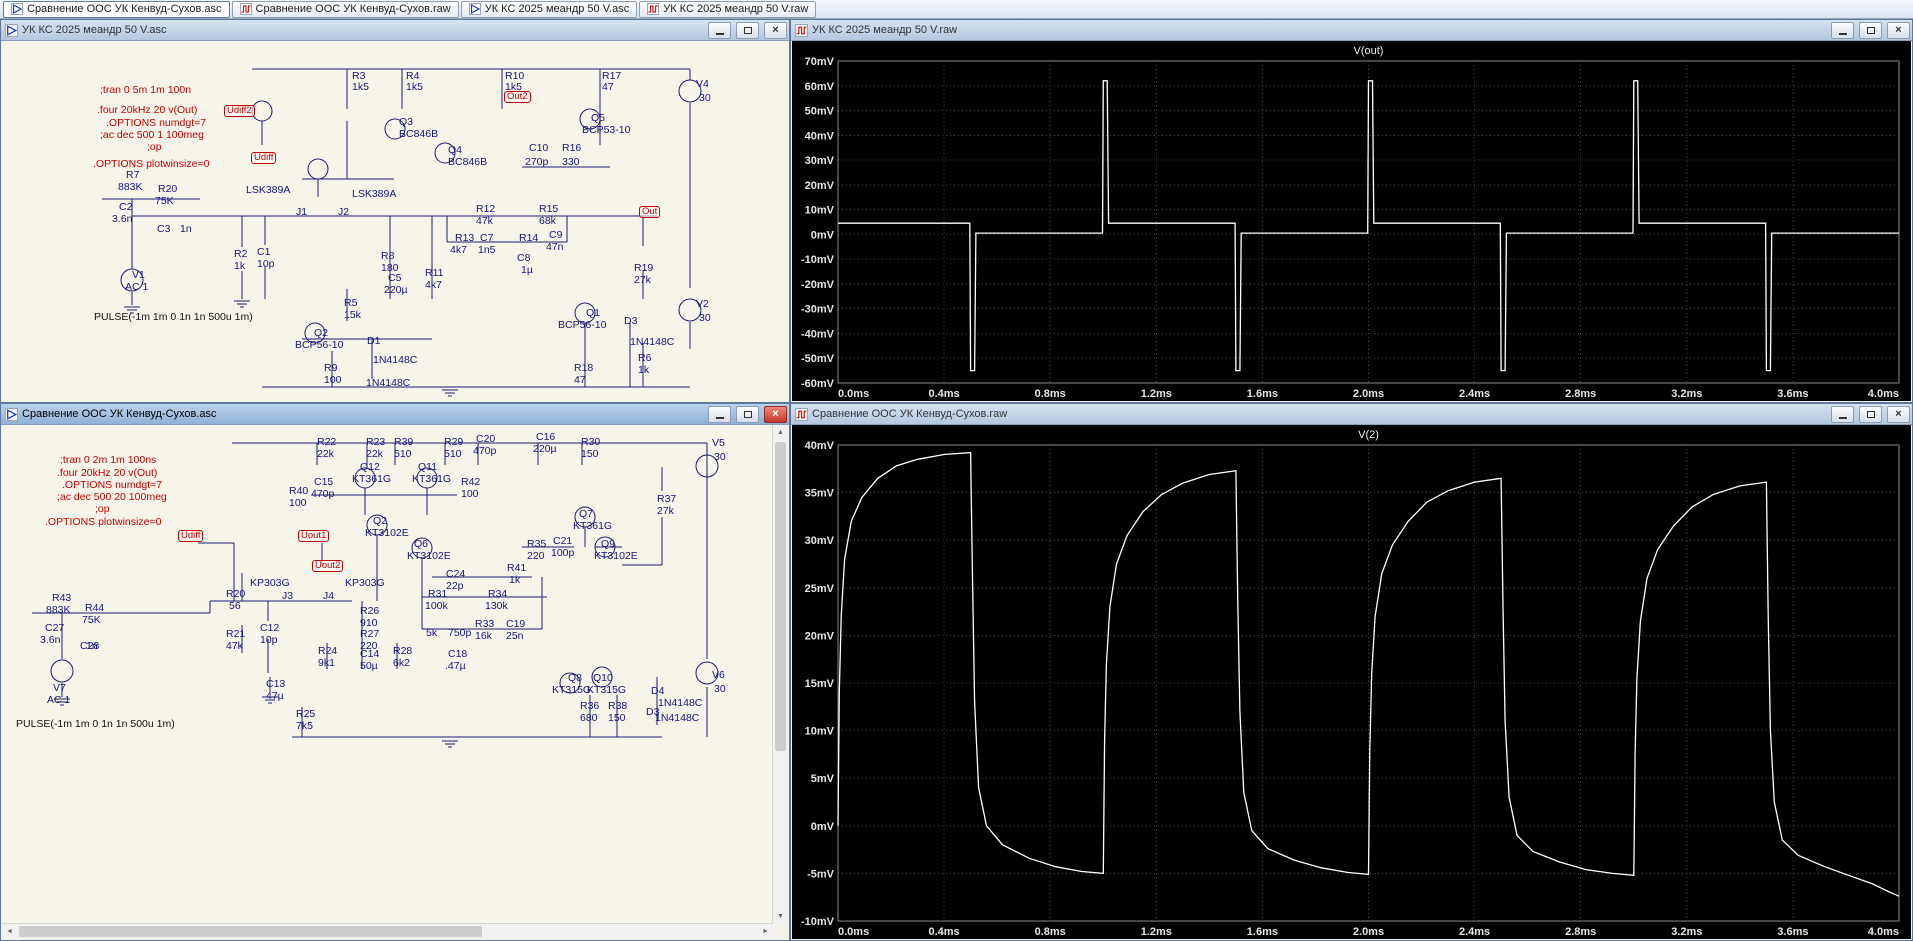  What do you see at coordinates (369, 634) in the screenshot?
I see `component-label: R27` at bounding box center [369, 634].